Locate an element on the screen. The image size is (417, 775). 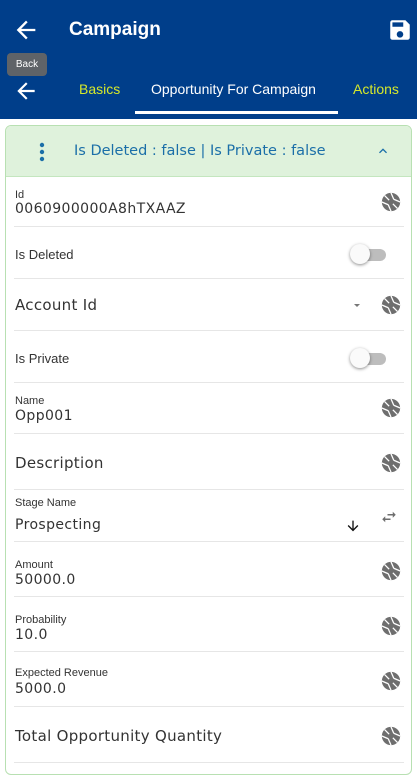
field-expected-revenue: Expected Revenue 5000.0 is located at coordinates (209, 679).